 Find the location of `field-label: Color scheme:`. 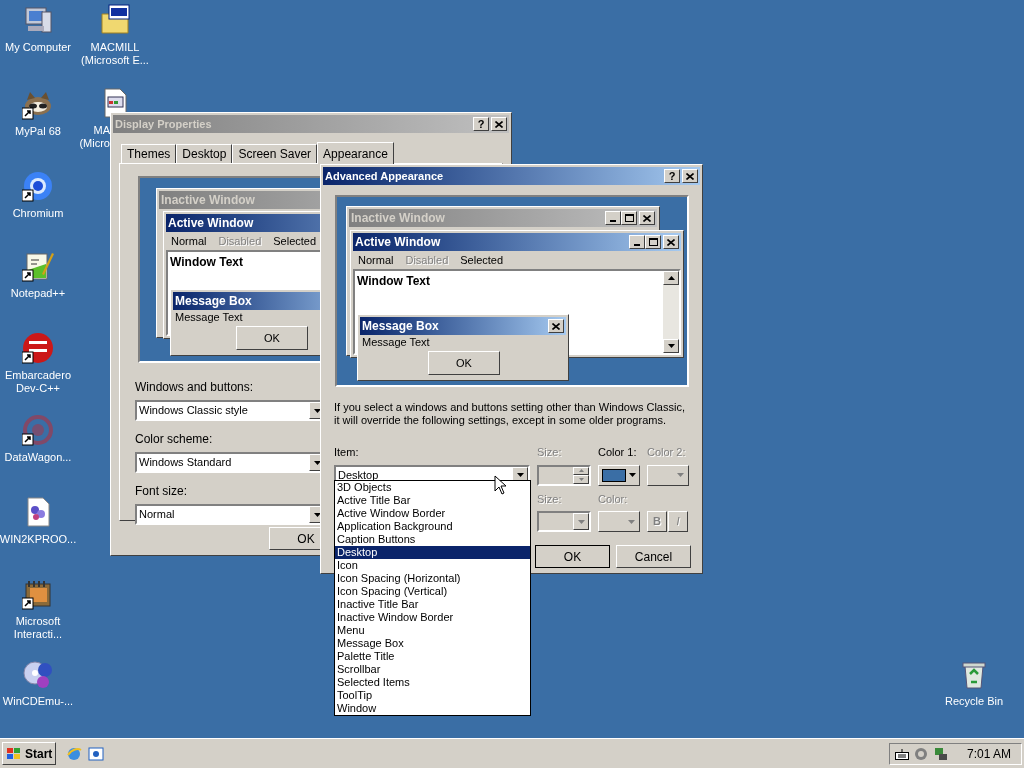

field-label: Color scheme: is located at coordinates (174, 439).